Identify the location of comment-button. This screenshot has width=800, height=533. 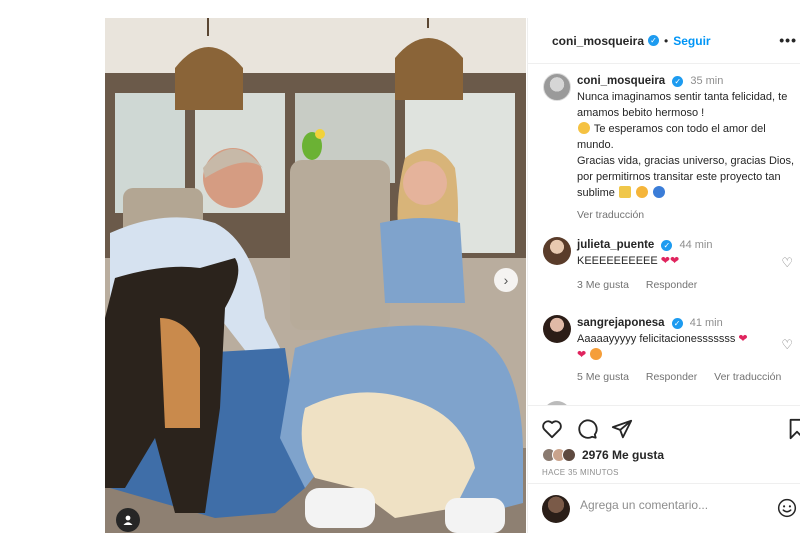
(587, 429).